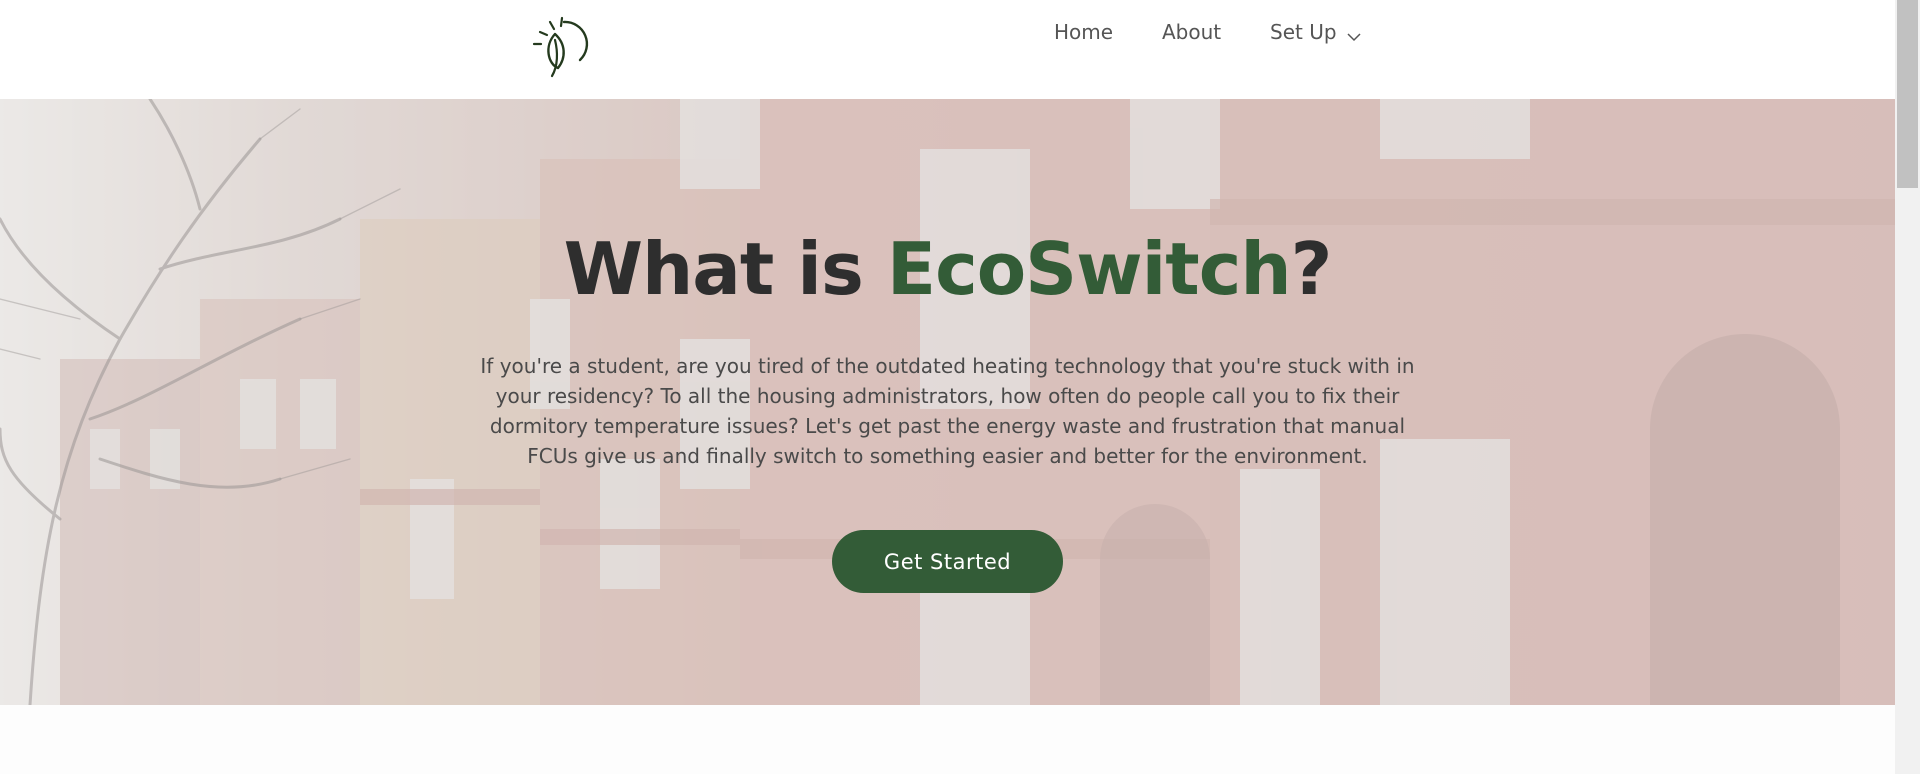 This screenshot has height=774, width=1920. What do you see at coordinates (1303, 32) in the screenshot?
I see `nav-setup-label: Set Up` at bounding box center [1303, 32].